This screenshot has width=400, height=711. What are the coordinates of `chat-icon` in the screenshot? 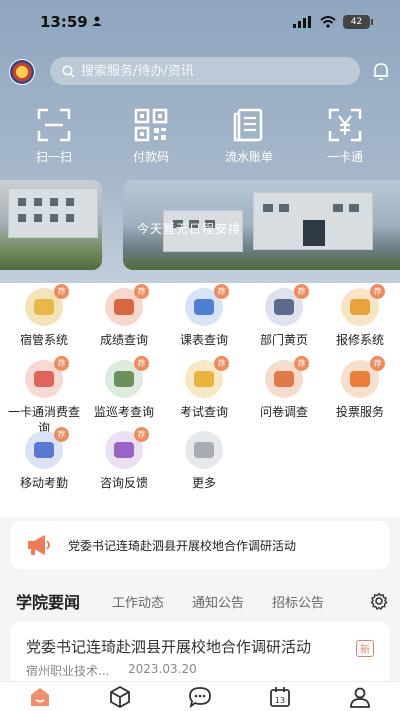 It's located at (200, 698).